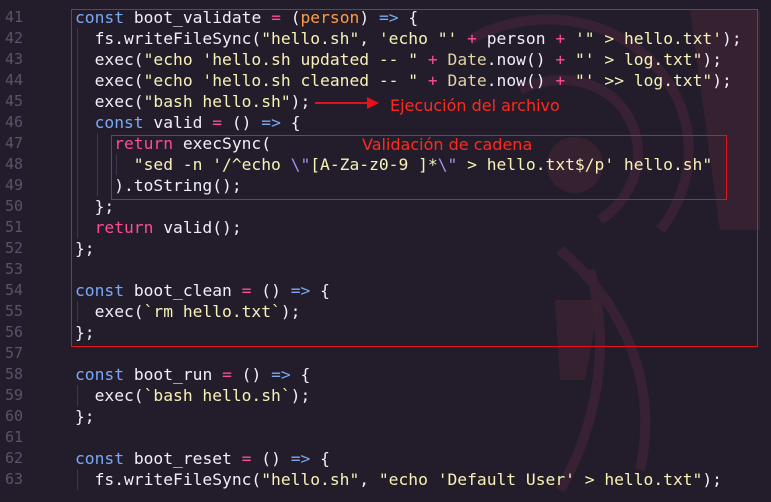 The height and width of the screenshot is (502, 771). What do you see at coordinates (14, 290) in the screenshot?
I see `line-number: 54` at bounding box center [14, 290].